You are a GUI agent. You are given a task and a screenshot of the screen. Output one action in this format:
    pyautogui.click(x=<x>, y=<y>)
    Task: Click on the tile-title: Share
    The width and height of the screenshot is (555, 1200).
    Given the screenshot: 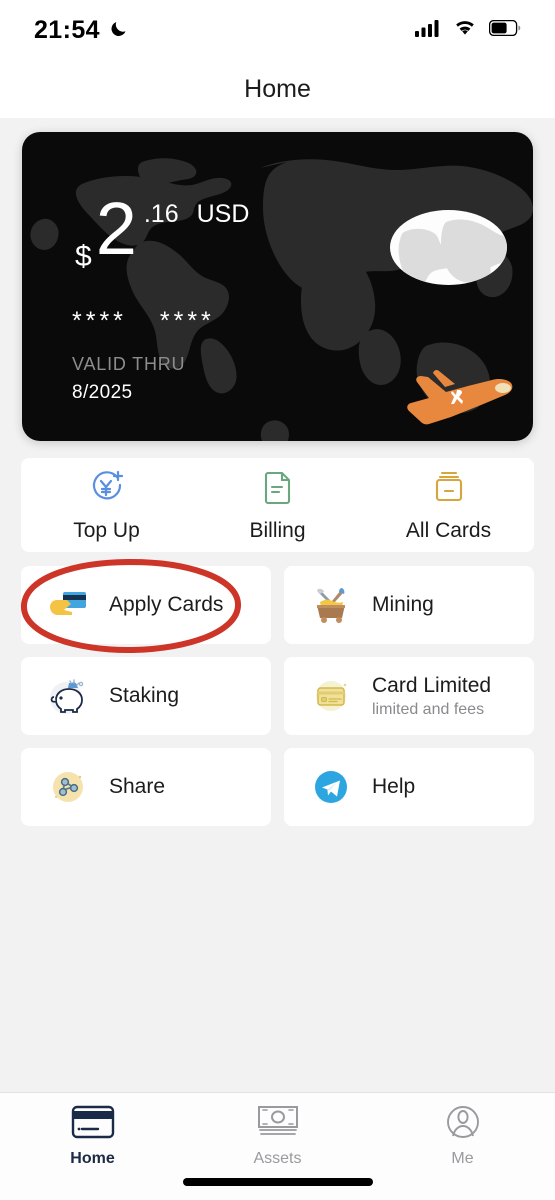 What is the action you would take?
    pyautogui.click(x=137, y=787)
    